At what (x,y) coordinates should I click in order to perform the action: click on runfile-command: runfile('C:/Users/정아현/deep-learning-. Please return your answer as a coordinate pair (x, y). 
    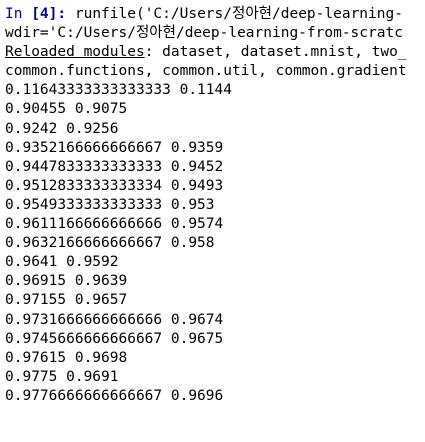
    Looking at the image, I should click on (238, 14).